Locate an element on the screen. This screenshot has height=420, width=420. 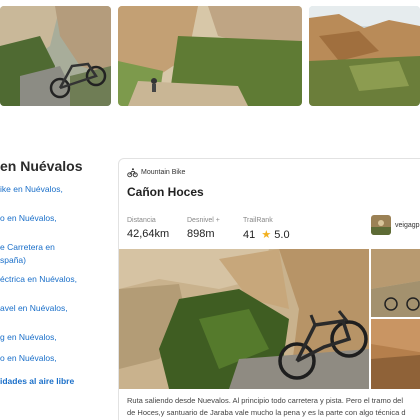
stat-distance: Distancia 42,64km is located at coordinates (148, 228).